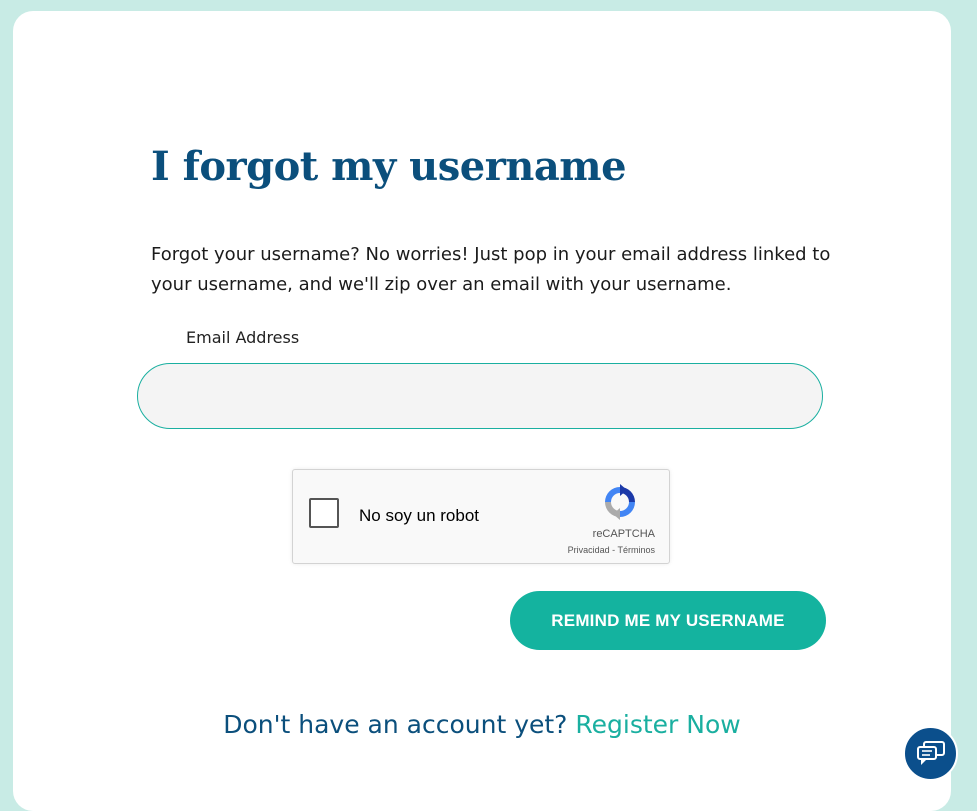  What do you see at coordinates (668, 620) in the screenshot?
I see `remind-username-button: REMIND ME MY USERNAME` at bounding box center [668, 620].